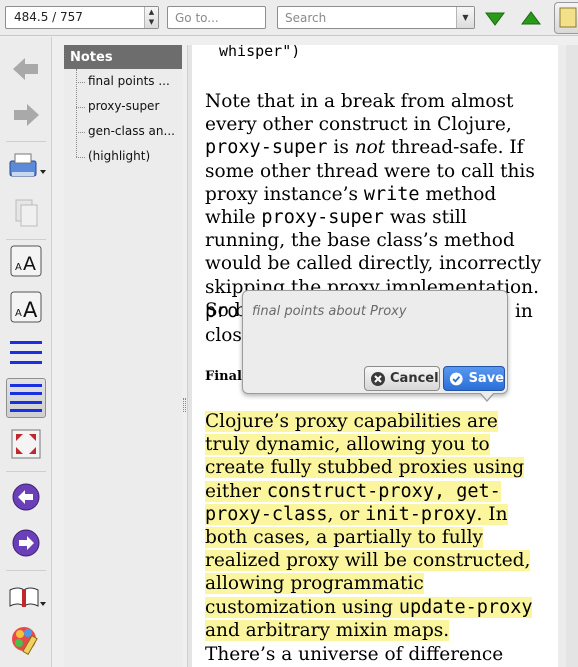  Describe the element at coordinates (151, 22) in the screenshot. I see `spin-down-icon: ▼` at that location.